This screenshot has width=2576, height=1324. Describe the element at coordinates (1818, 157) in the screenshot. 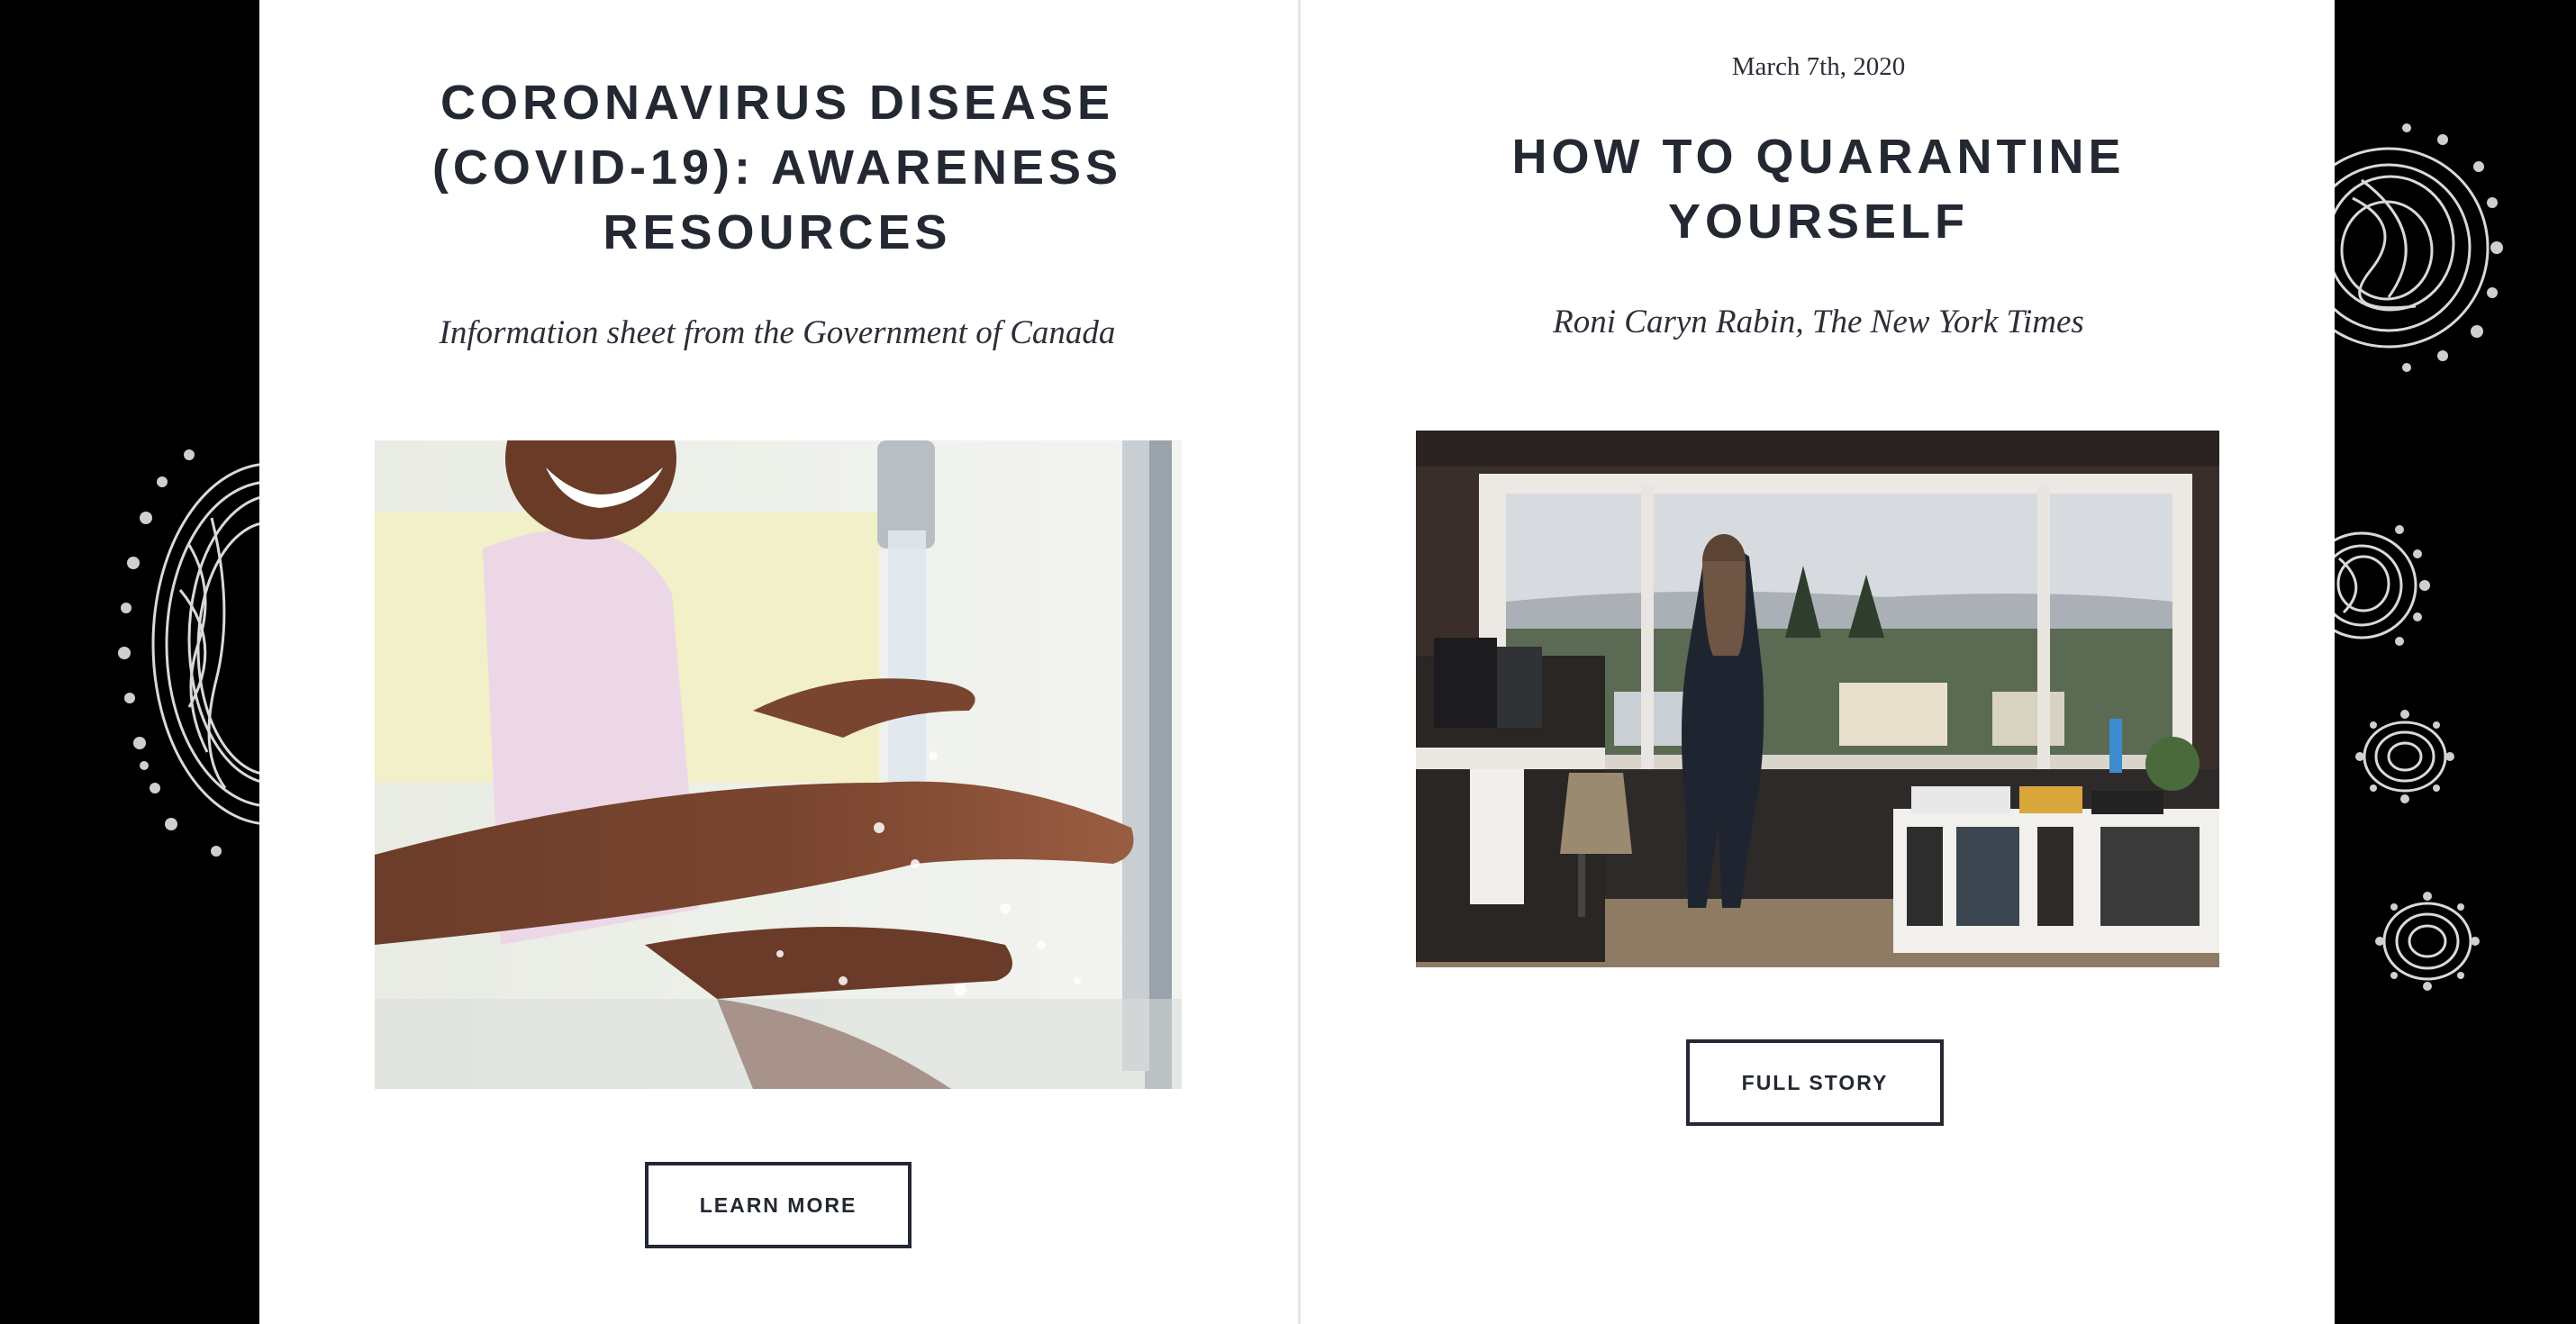

I see `title-line: HOW TO QUARANTINE` at that location.